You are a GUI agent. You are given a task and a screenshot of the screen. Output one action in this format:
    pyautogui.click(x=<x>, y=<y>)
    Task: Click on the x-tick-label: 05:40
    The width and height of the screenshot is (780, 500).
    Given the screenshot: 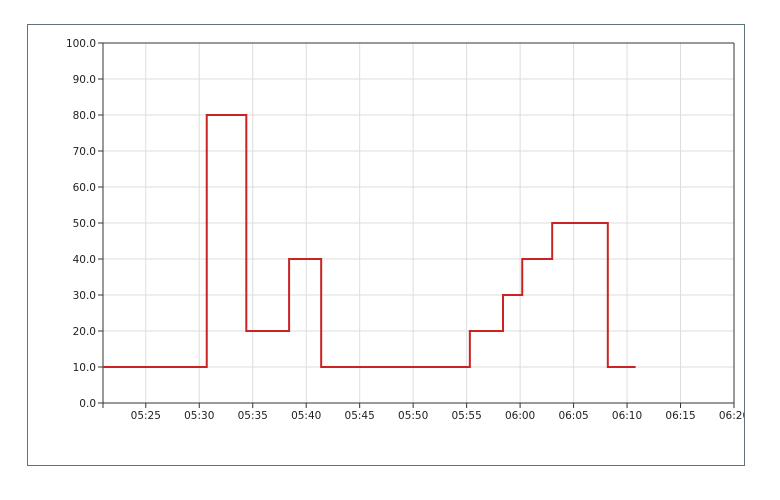 What is the action you would take?
    pyautogui.click(x=306, y=416)
    